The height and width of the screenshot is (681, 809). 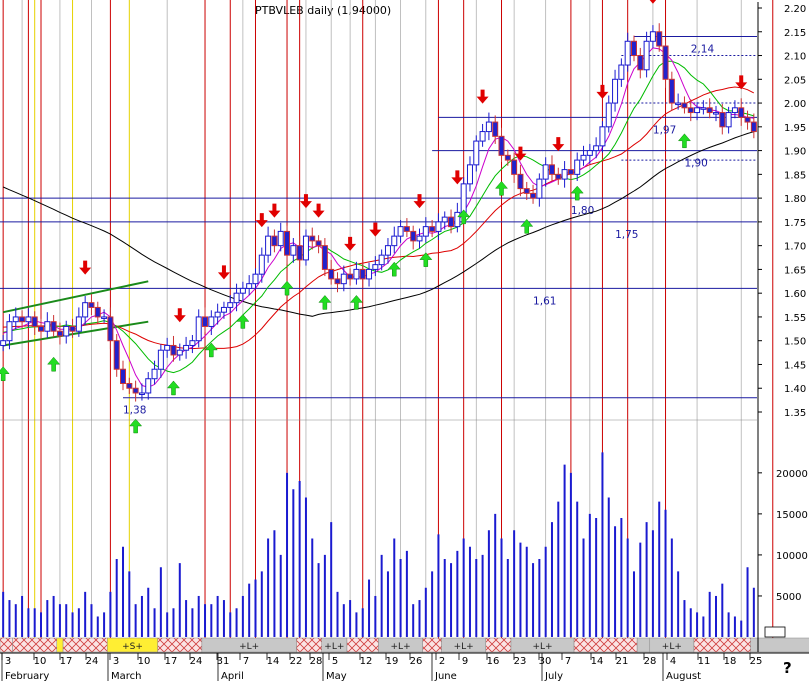 What do you see at coordinates (223, 661) in the screenshot?
I see `day-label: 31` at bounding box center [223, 661].